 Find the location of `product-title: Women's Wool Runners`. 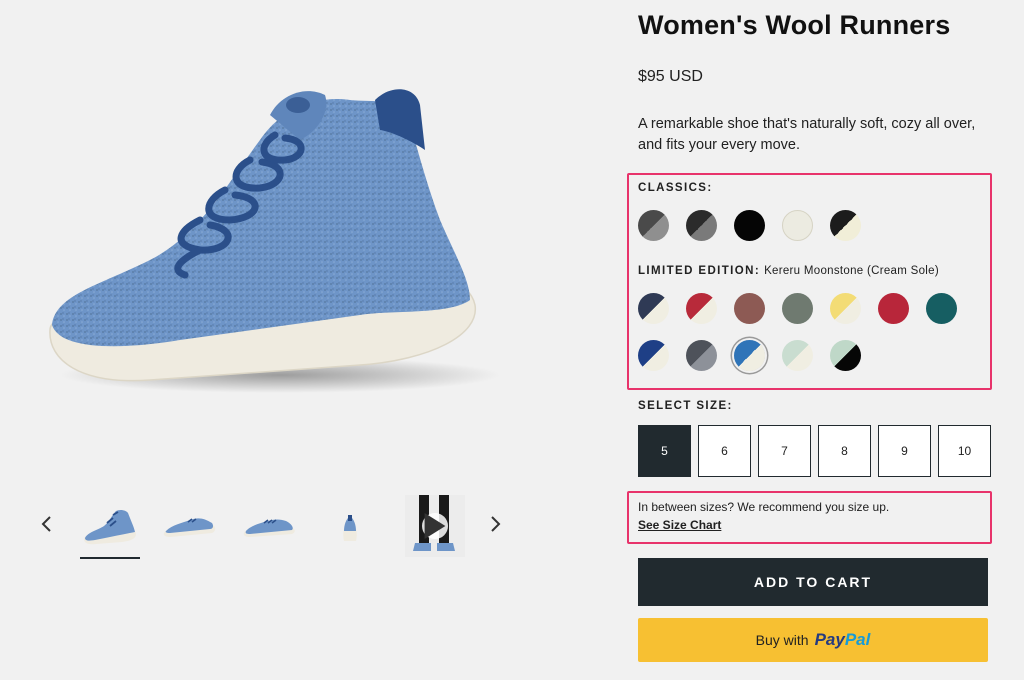

product-title: Women's Wool Runners is located at coordinates (794, 25).